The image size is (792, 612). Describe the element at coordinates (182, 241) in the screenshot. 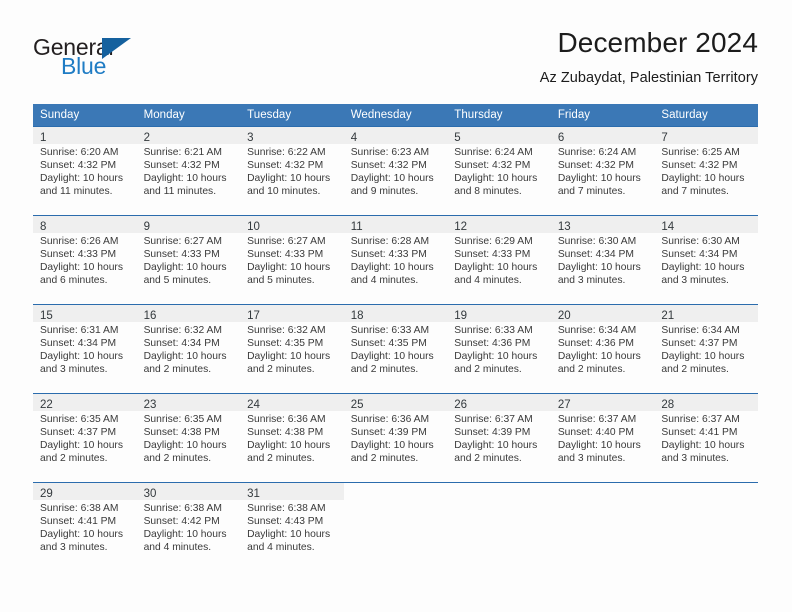

I see `sunrise-text: Sunrise: 6:27 AM` at that location.